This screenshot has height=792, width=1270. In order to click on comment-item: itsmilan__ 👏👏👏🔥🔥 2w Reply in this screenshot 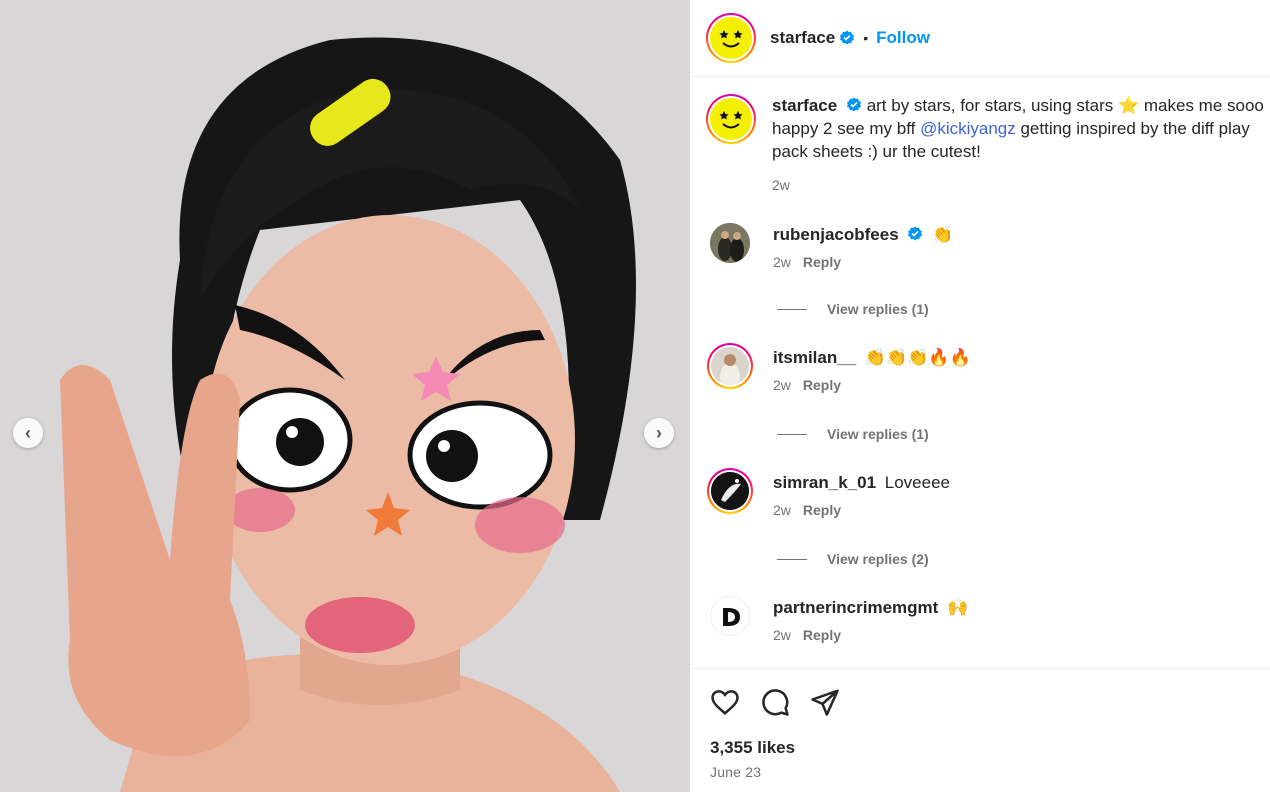, I will do `click(839, 368)`.